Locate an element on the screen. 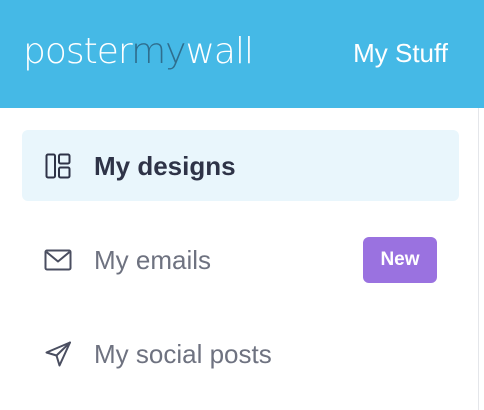  panel-divider is located at coordinates (478, 259).